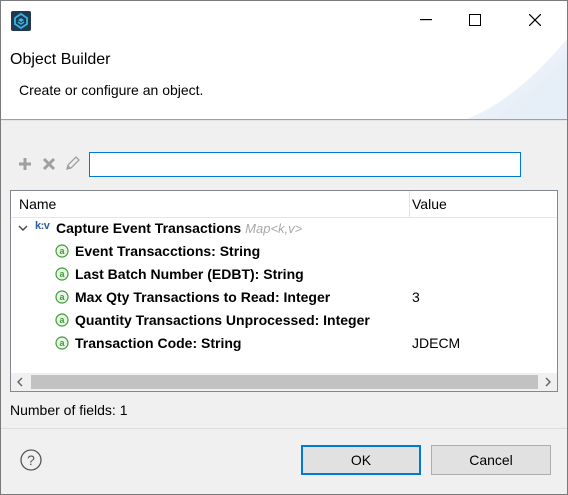 This screenshot has height=495, width=568. I want to click on help-icon: ?, so click(31, 460).